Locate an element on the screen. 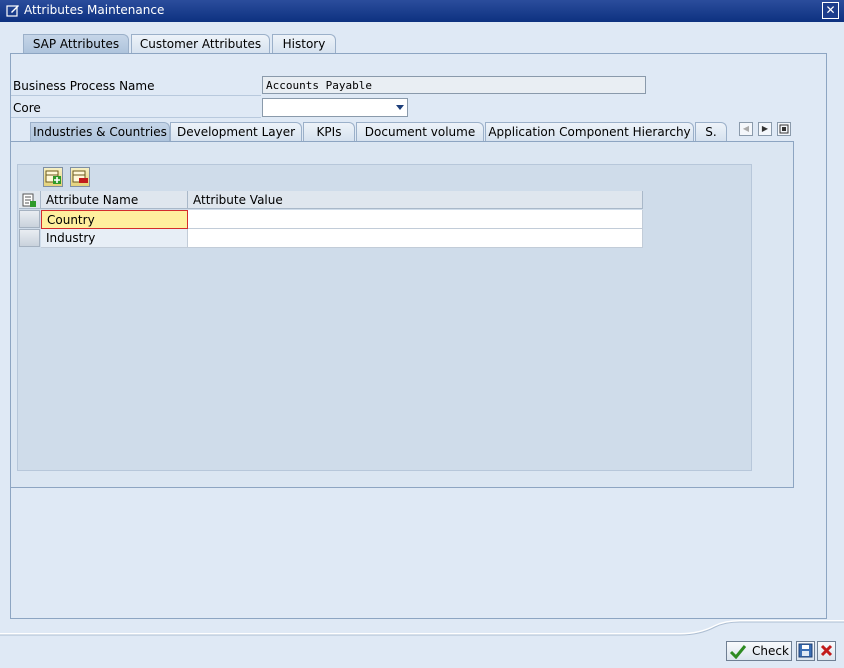  save-button is located at coordinates (805, 651).